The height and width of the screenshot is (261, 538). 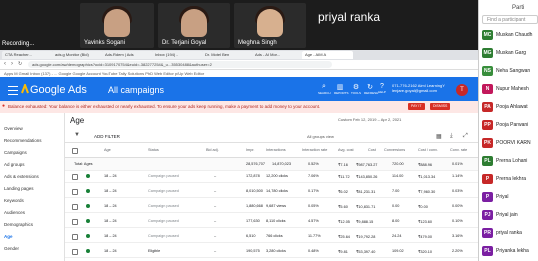 What do you see at coordinates (367, 177) in the screenshot?
I see `cell-cost: ₹143,850.26` at bounding box center [367, 177].